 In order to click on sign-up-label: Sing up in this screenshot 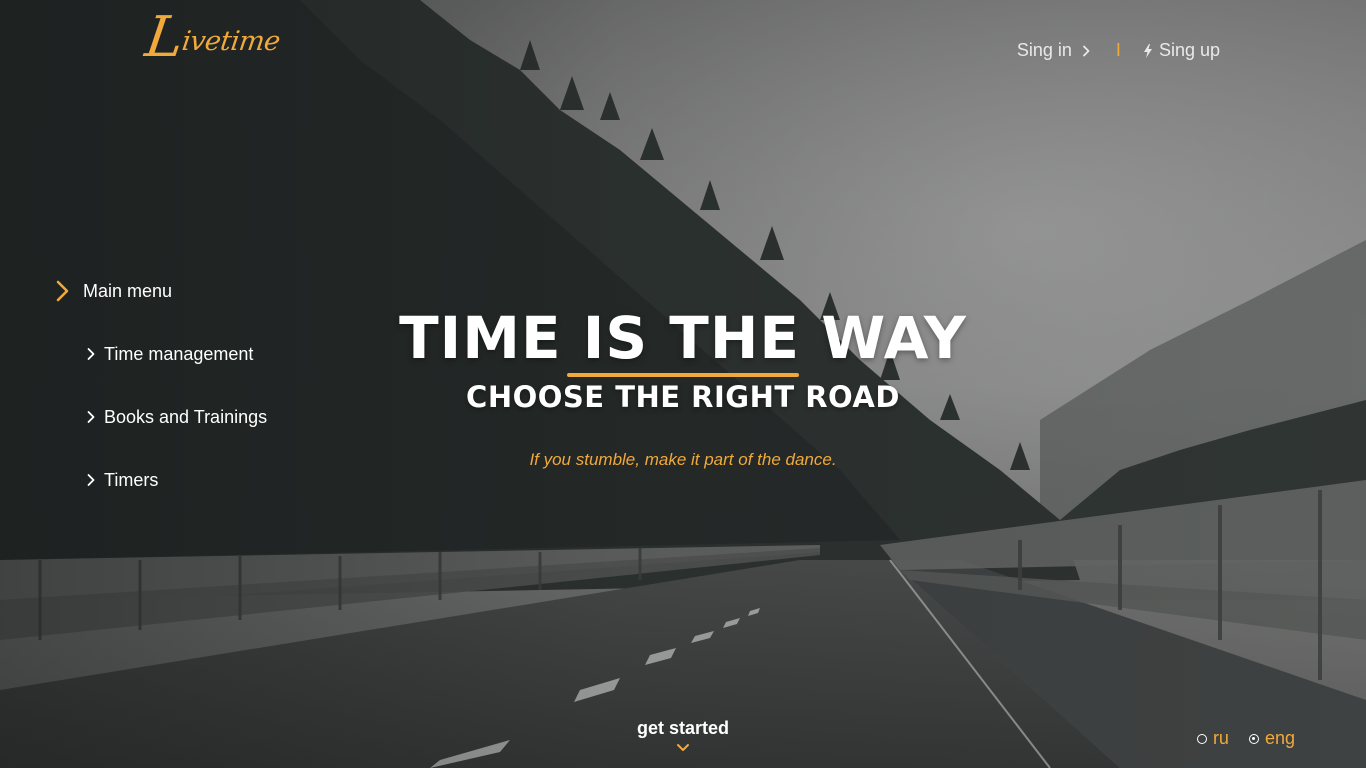, I will do `click(1189, 50)`.